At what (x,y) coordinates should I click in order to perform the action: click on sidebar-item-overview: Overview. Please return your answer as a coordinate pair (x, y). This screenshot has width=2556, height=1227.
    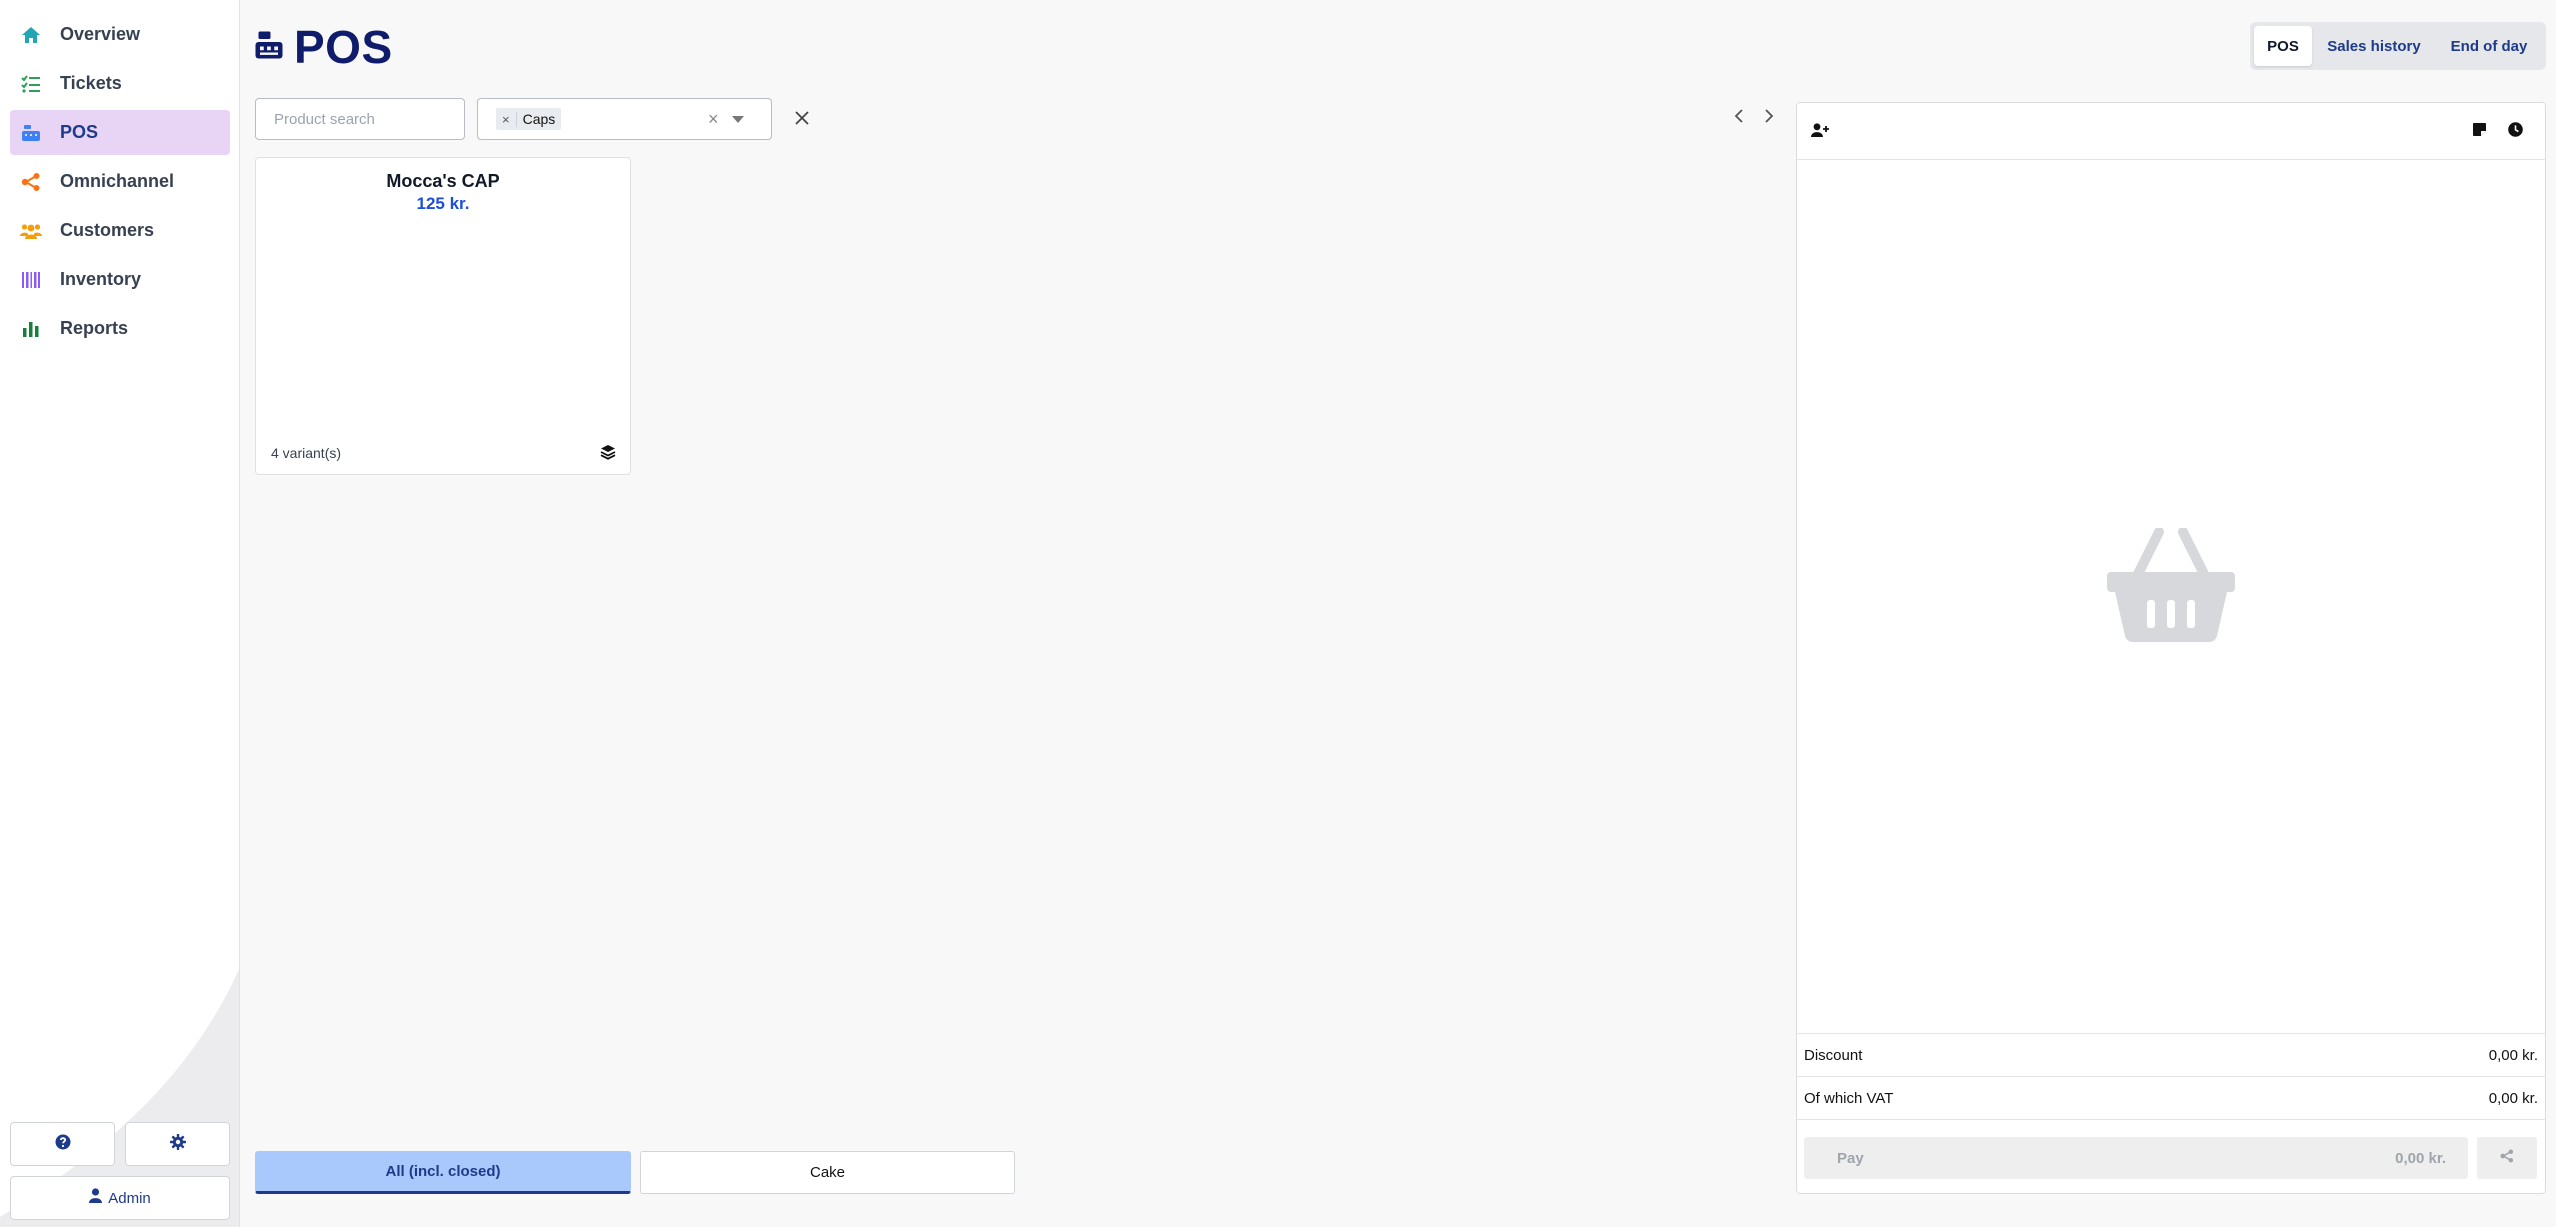
    Looking at the image, I should click on (120, 34).